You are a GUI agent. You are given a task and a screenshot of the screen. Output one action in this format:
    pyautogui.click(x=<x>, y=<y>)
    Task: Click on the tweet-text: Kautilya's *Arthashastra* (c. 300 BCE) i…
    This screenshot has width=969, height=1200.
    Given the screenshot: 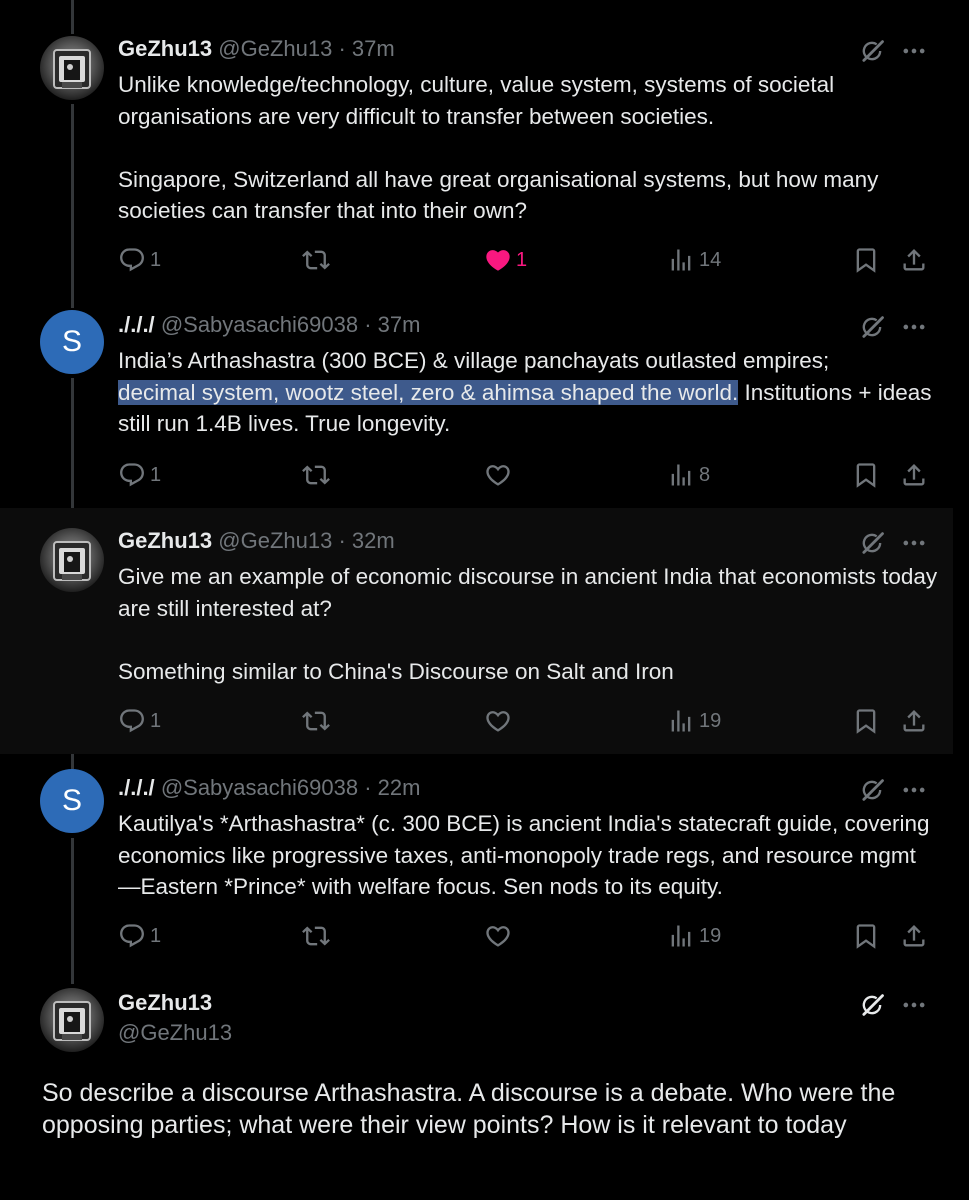 What is the action you would take?
    pyautogui.click(x=527, y=855)
    